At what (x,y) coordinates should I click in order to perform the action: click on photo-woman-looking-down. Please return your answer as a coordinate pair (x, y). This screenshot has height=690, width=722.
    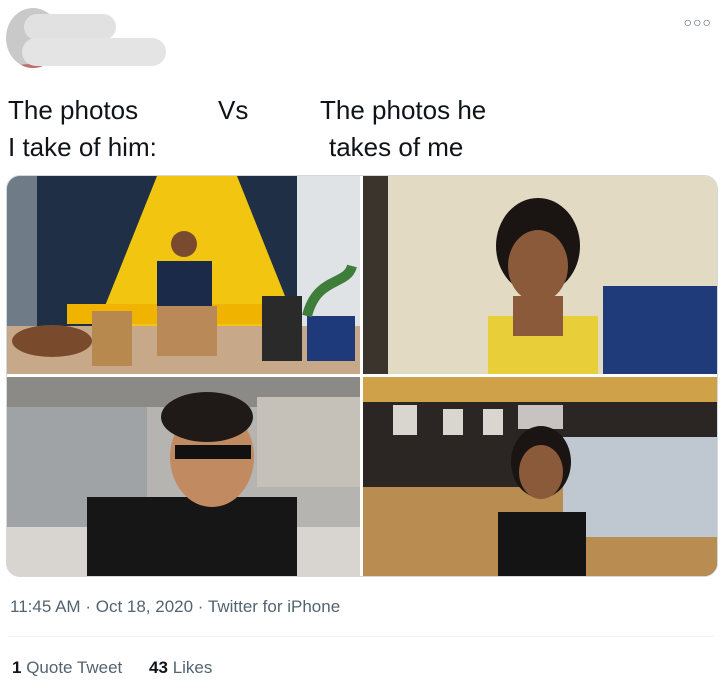
    Looking at the image, I should click on (540, 275).